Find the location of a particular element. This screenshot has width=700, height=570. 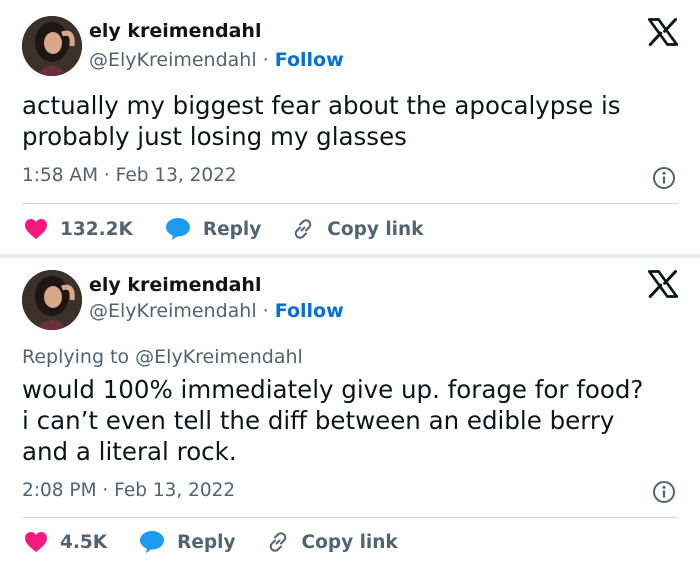

tweet-timestamp: 2:08 PM · Feb 13, 2022 is located at coordinates (128, 490).